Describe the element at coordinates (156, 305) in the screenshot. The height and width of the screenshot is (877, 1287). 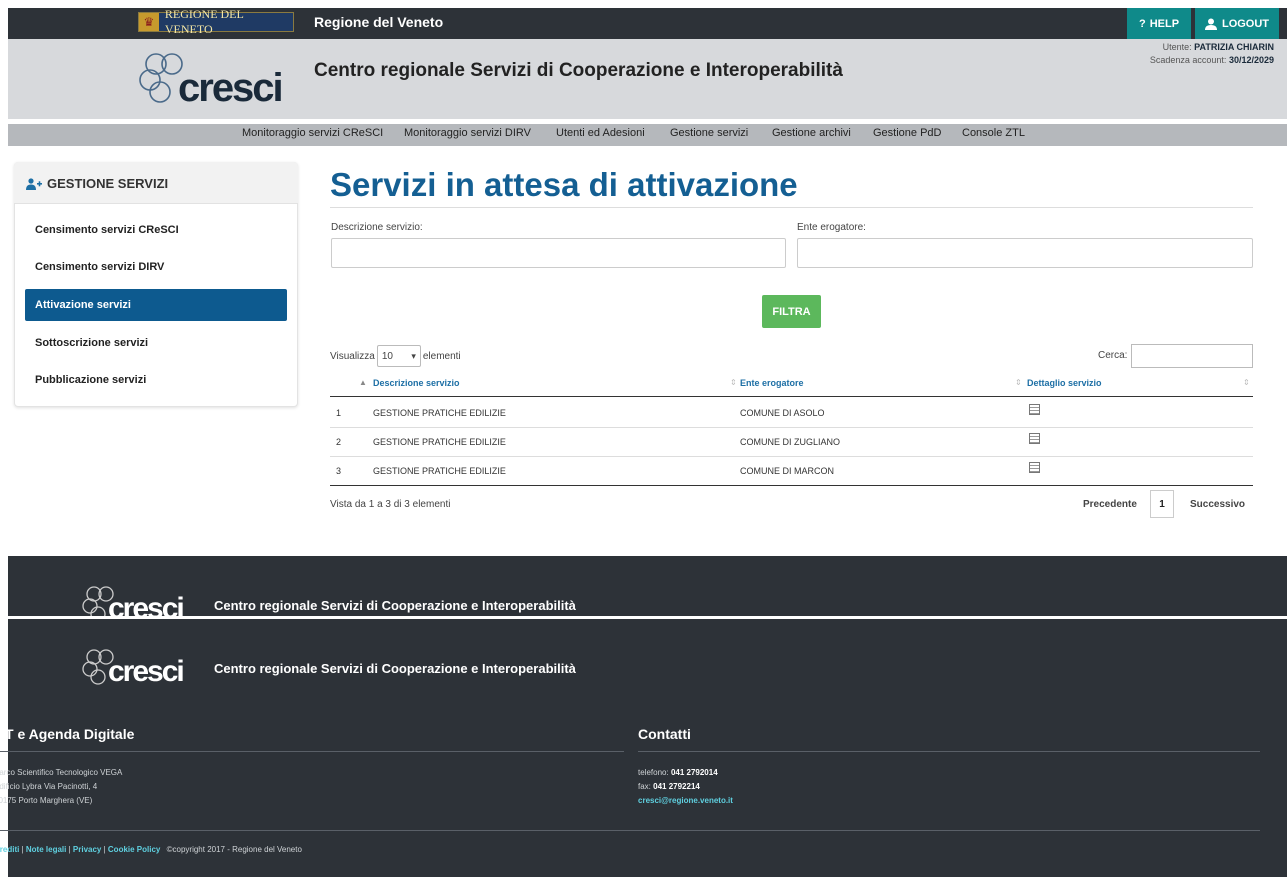
I see `sidebar-item-attivazione: Attivazione servizi` at that location.